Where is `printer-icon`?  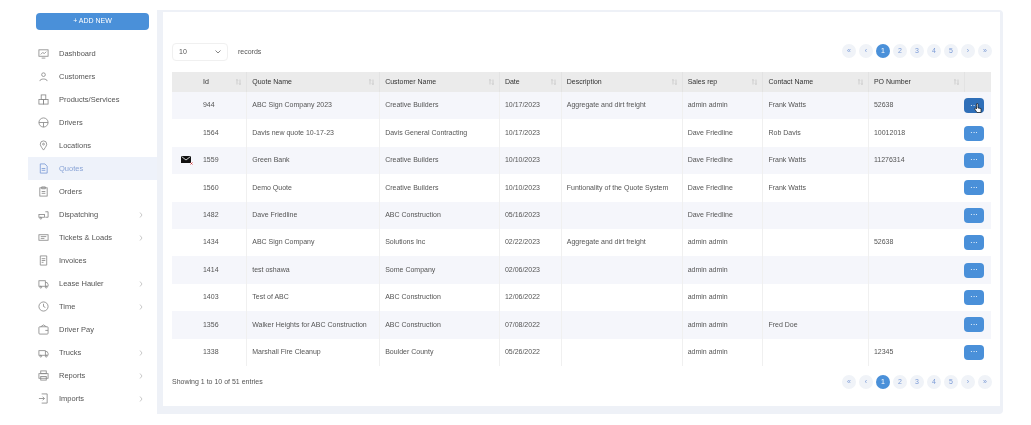
printer-icon is located at coordinates (43, 375).